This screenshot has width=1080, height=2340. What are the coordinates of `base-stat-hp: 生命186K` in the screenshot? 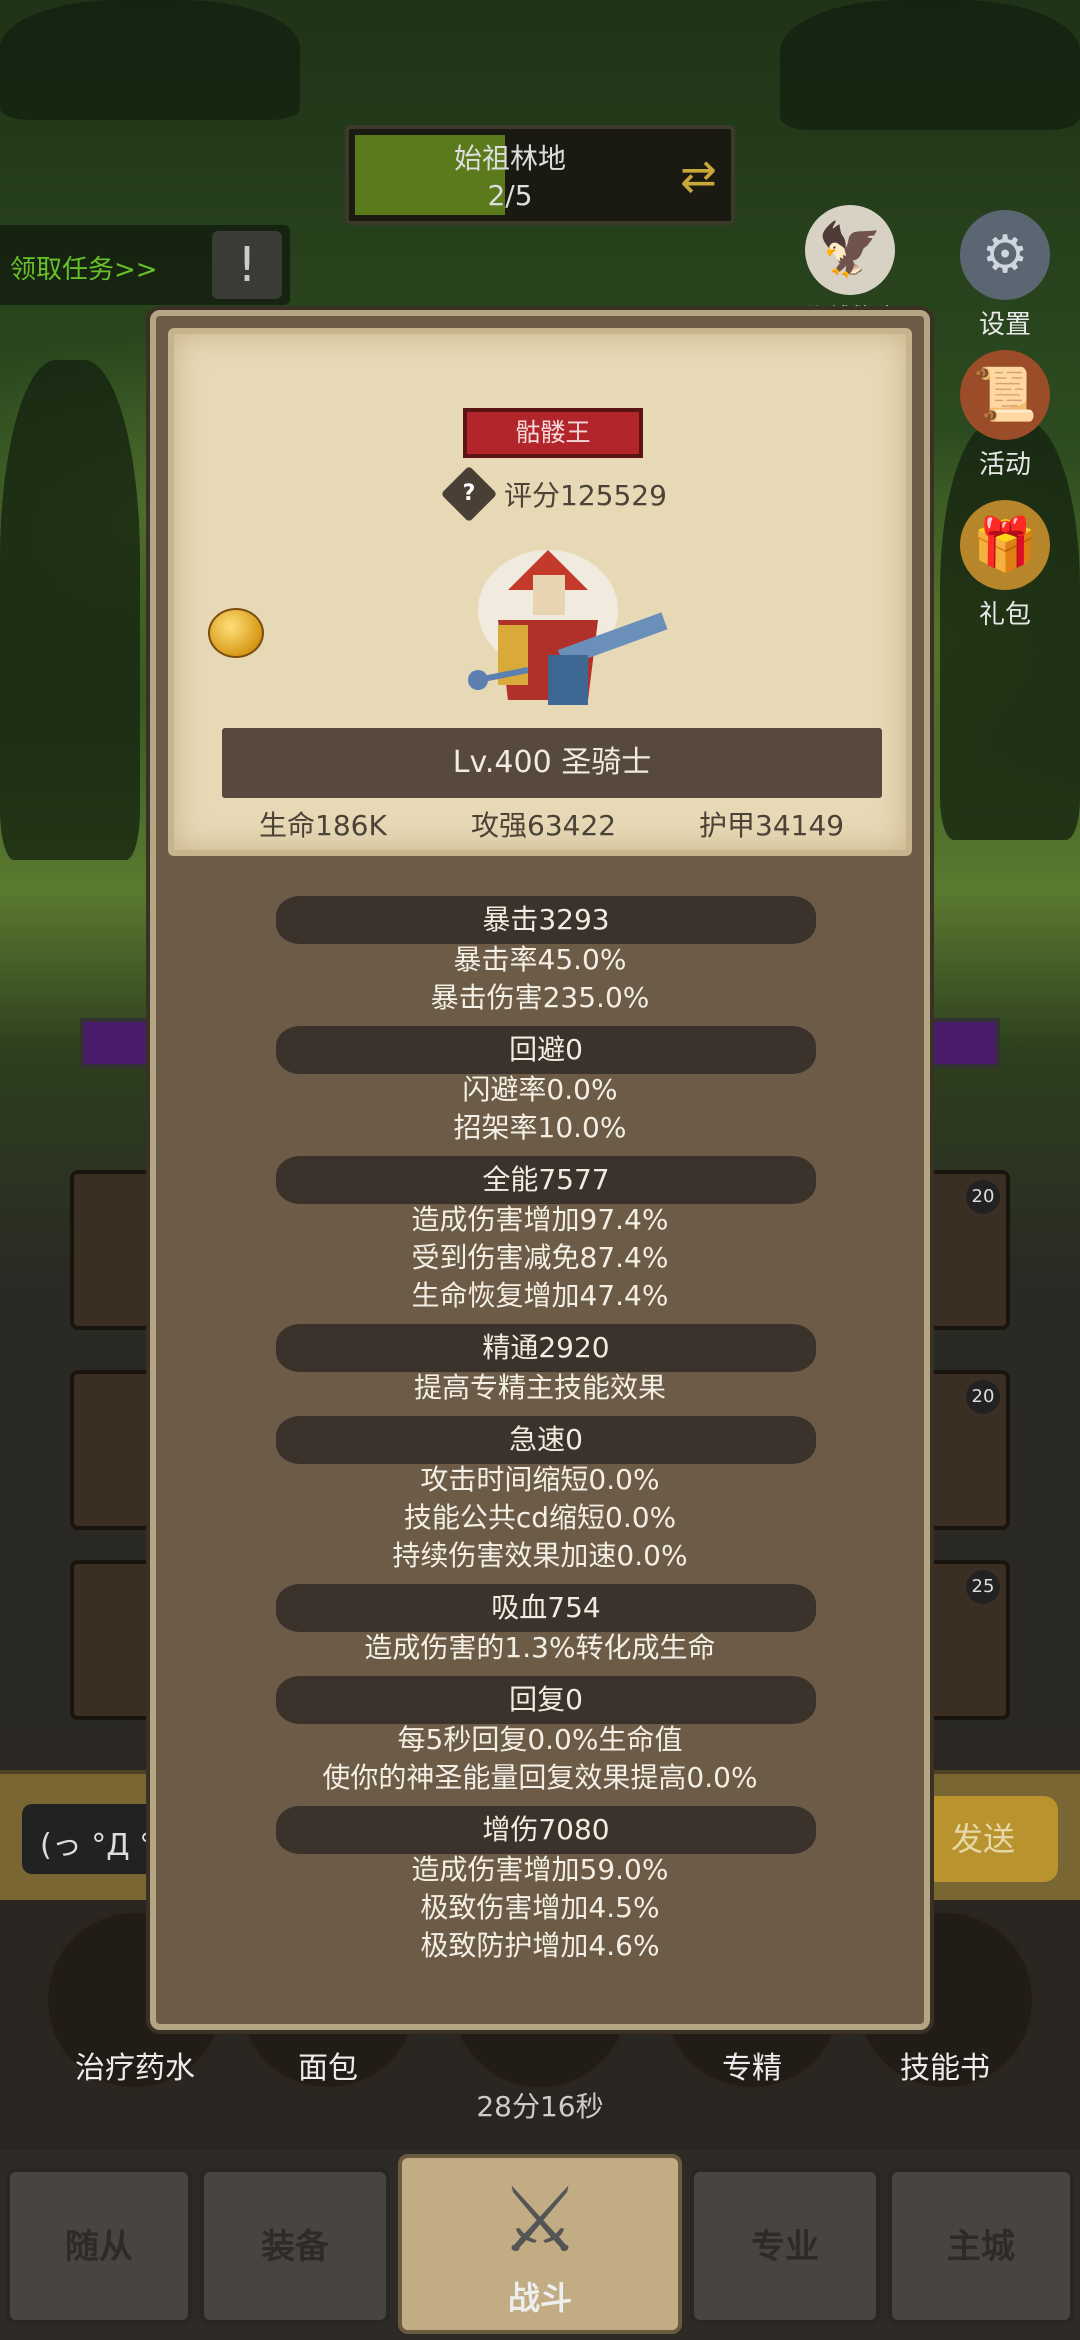 It's located at (323, 825).